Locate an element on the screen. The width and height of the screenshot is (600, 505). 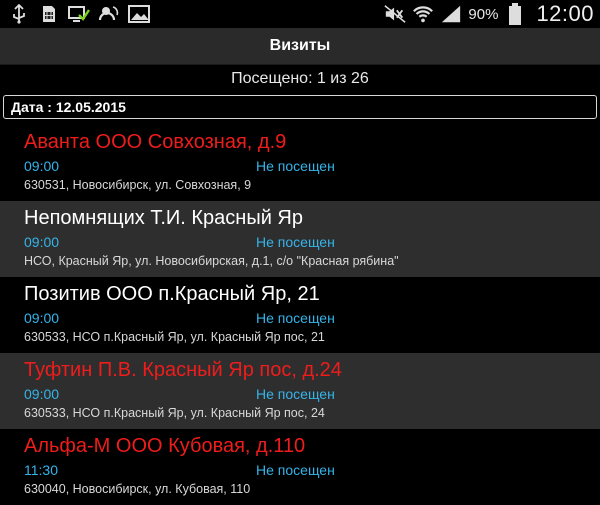
visit-name: Позитив ООО п.Красный Яр, 21 is located at coordinates (172, 294).